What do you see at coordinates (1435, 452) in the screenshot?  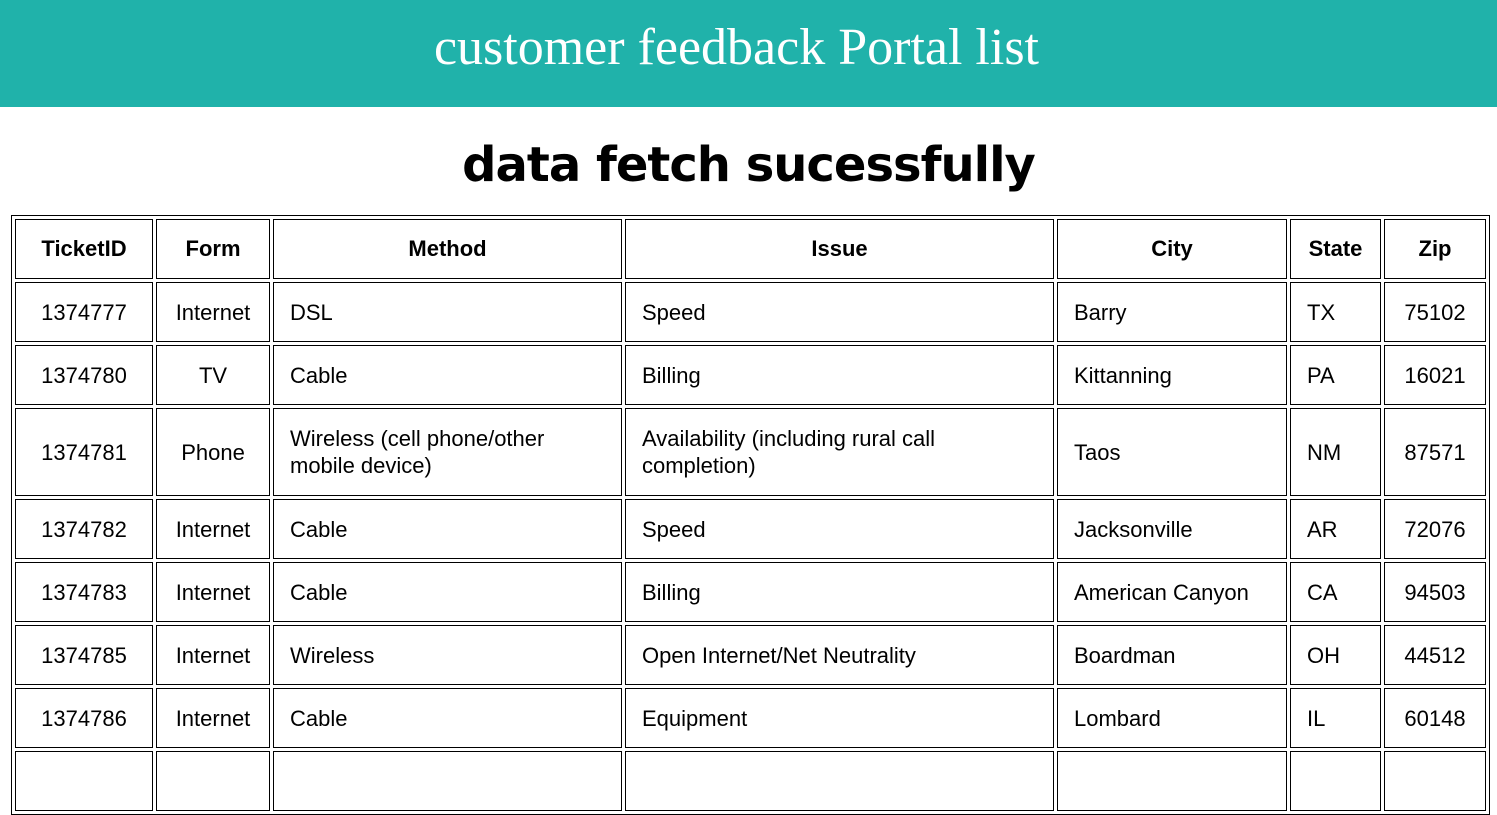 I see `cell-zip: 87571` at bounding box center [1435, 452].